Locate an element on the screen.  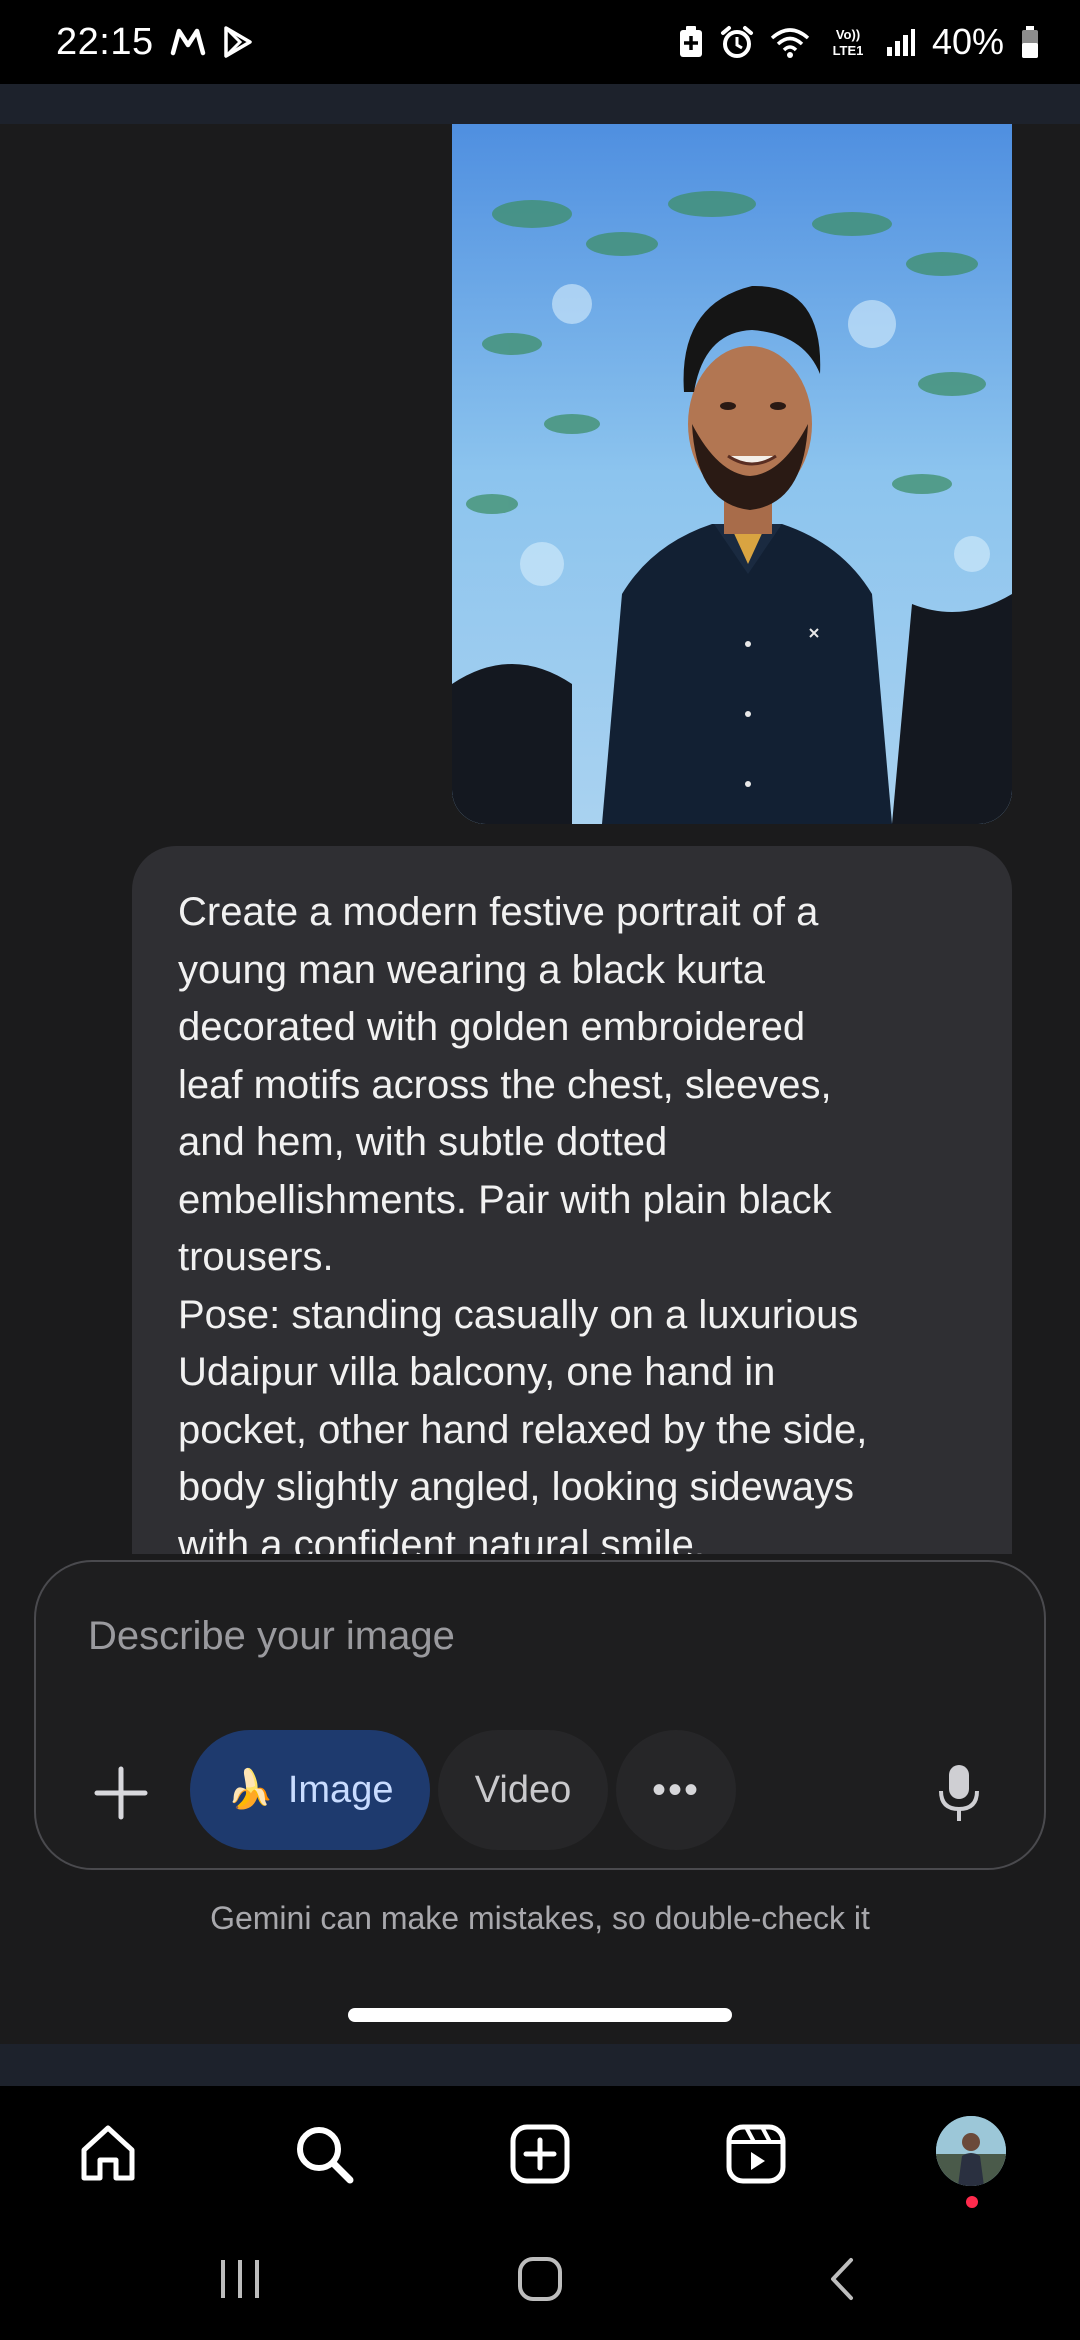
microphone-button is located at coordinates (959, 1793).